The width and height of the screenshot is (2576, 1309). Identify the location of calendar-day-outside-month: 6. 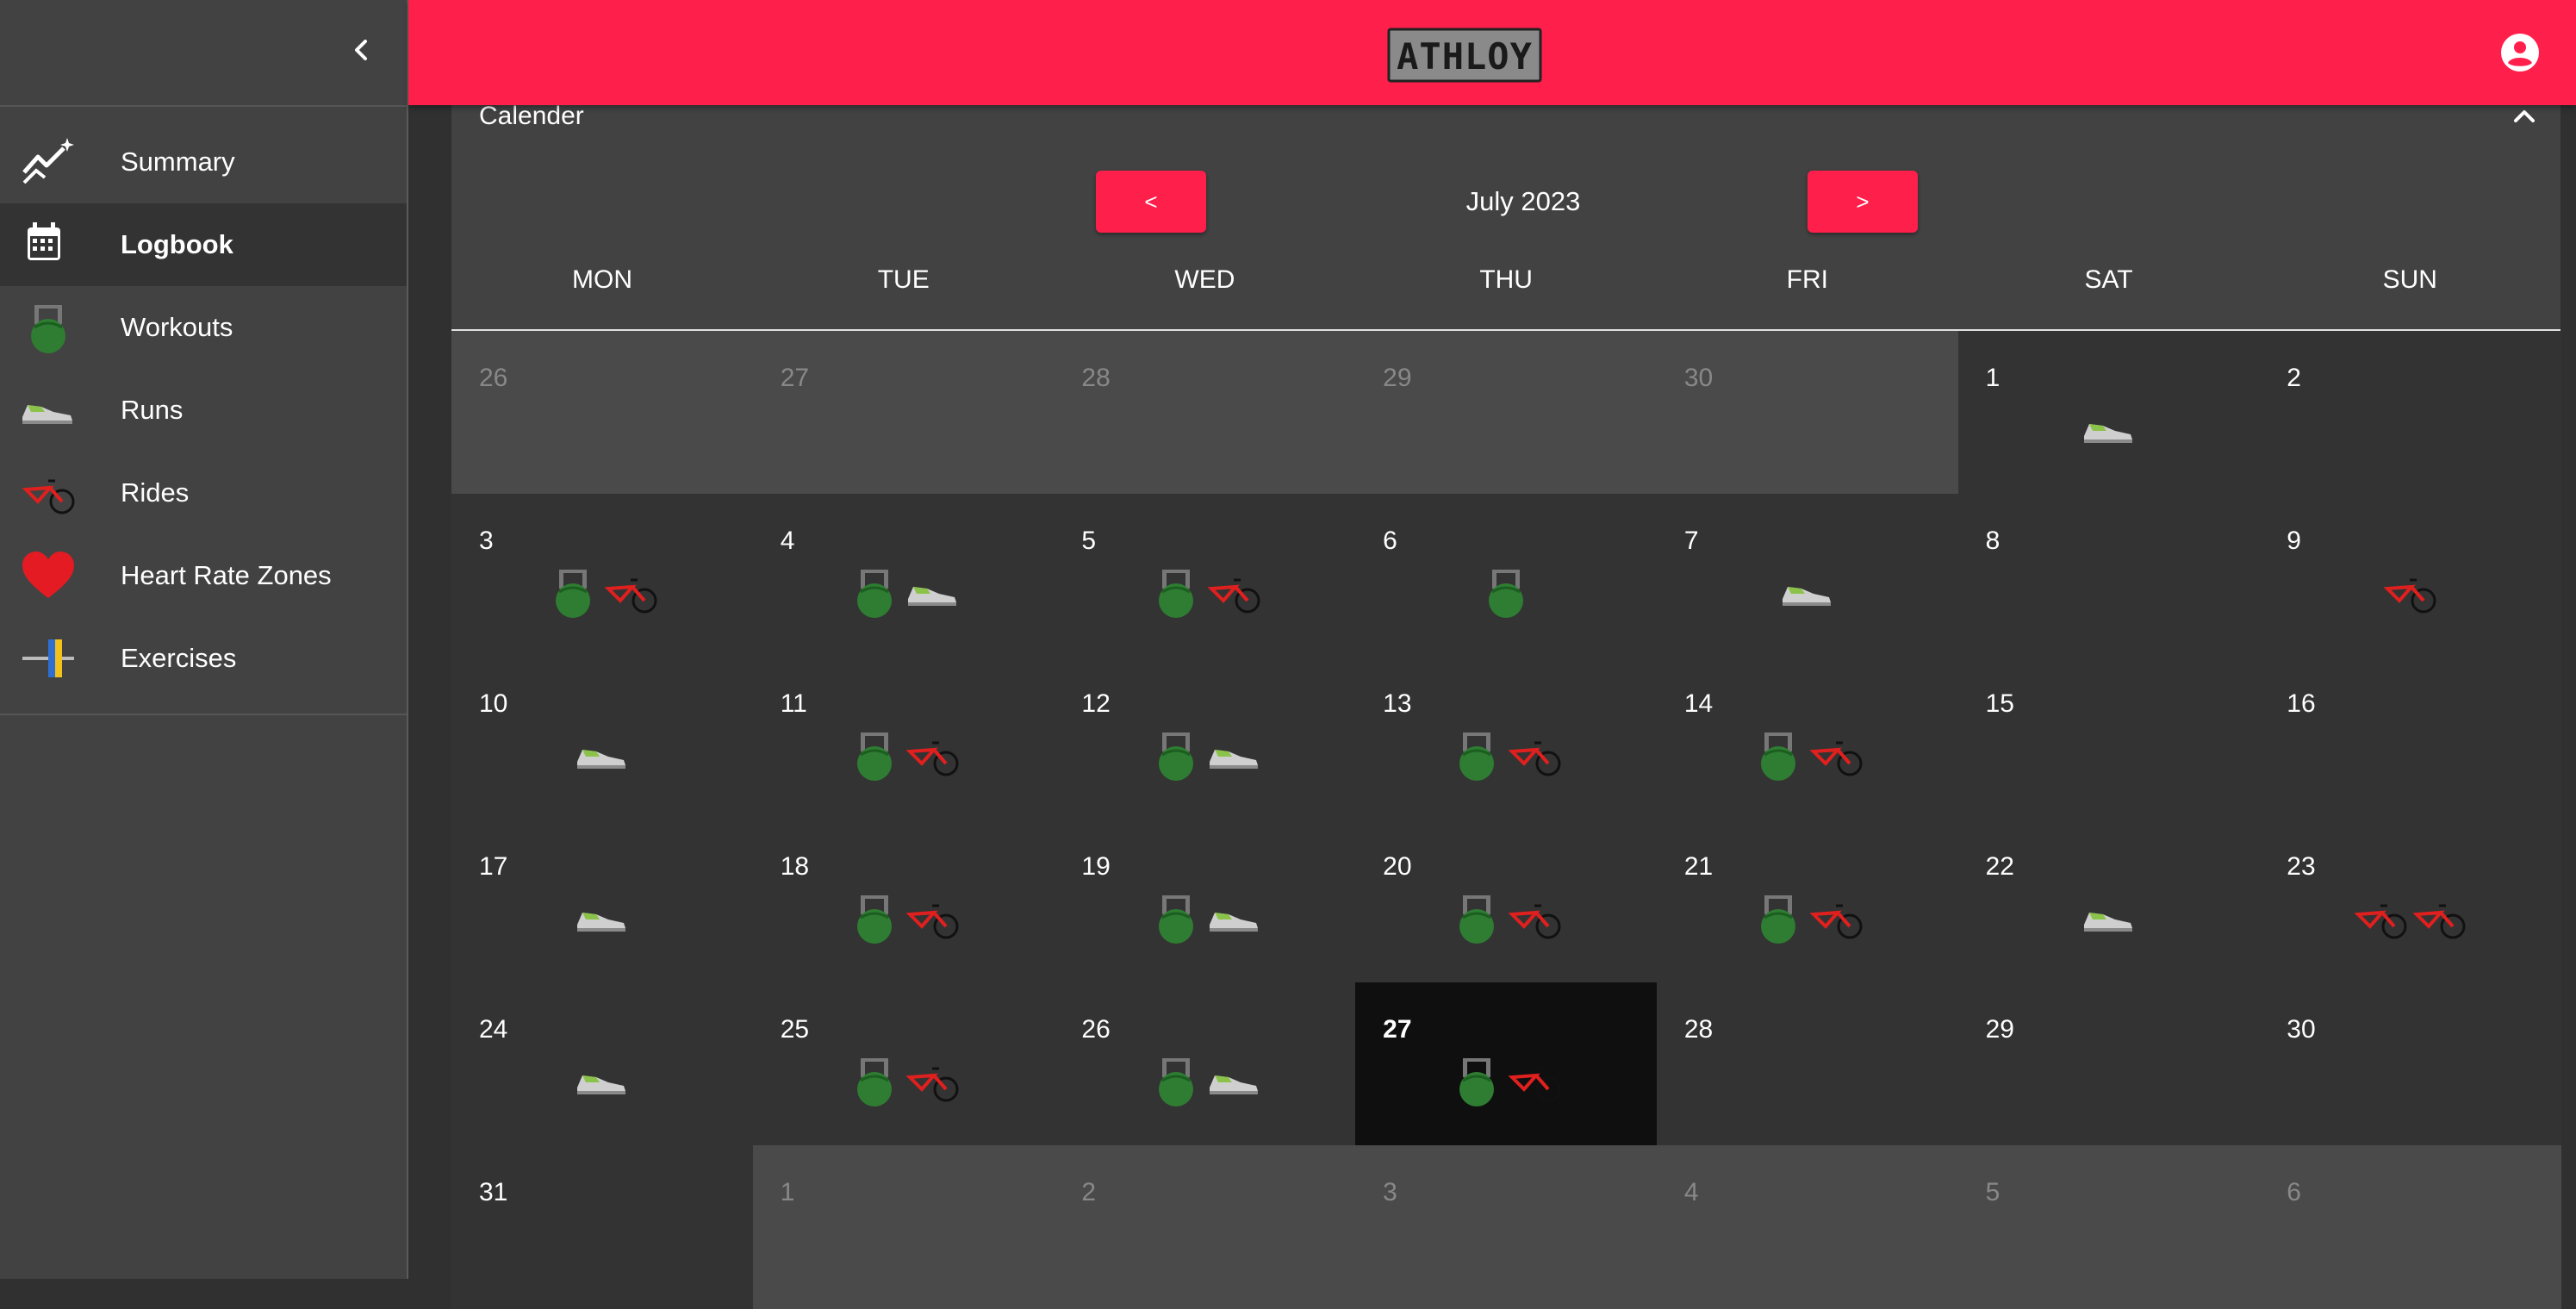
(2410, 1227).